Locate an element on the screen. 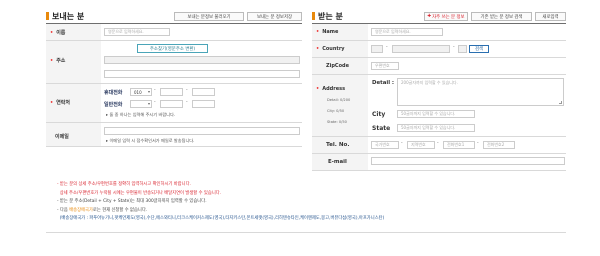  sender-address-label: • 주소 is located at coordinates (58, 61).